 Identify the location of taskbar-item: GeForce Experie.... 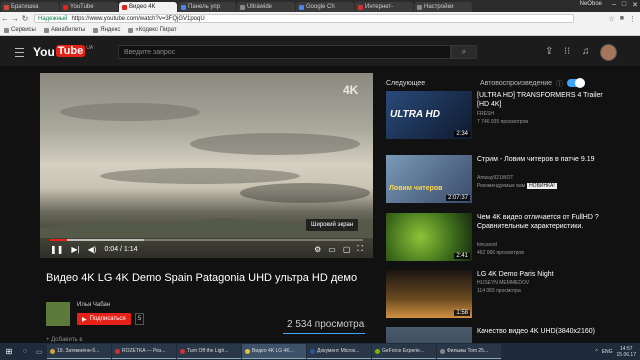
(404, 351).